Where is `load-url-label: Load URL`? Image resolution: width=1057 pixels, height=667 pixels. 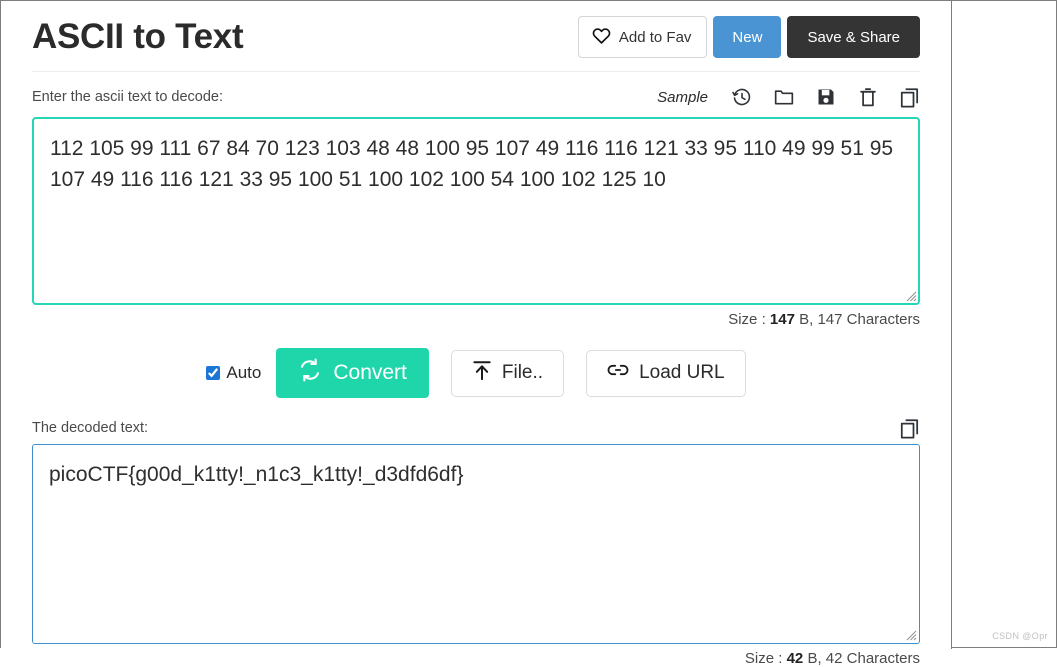
load-url-label: Load URL is located at coordinates (682, 372).